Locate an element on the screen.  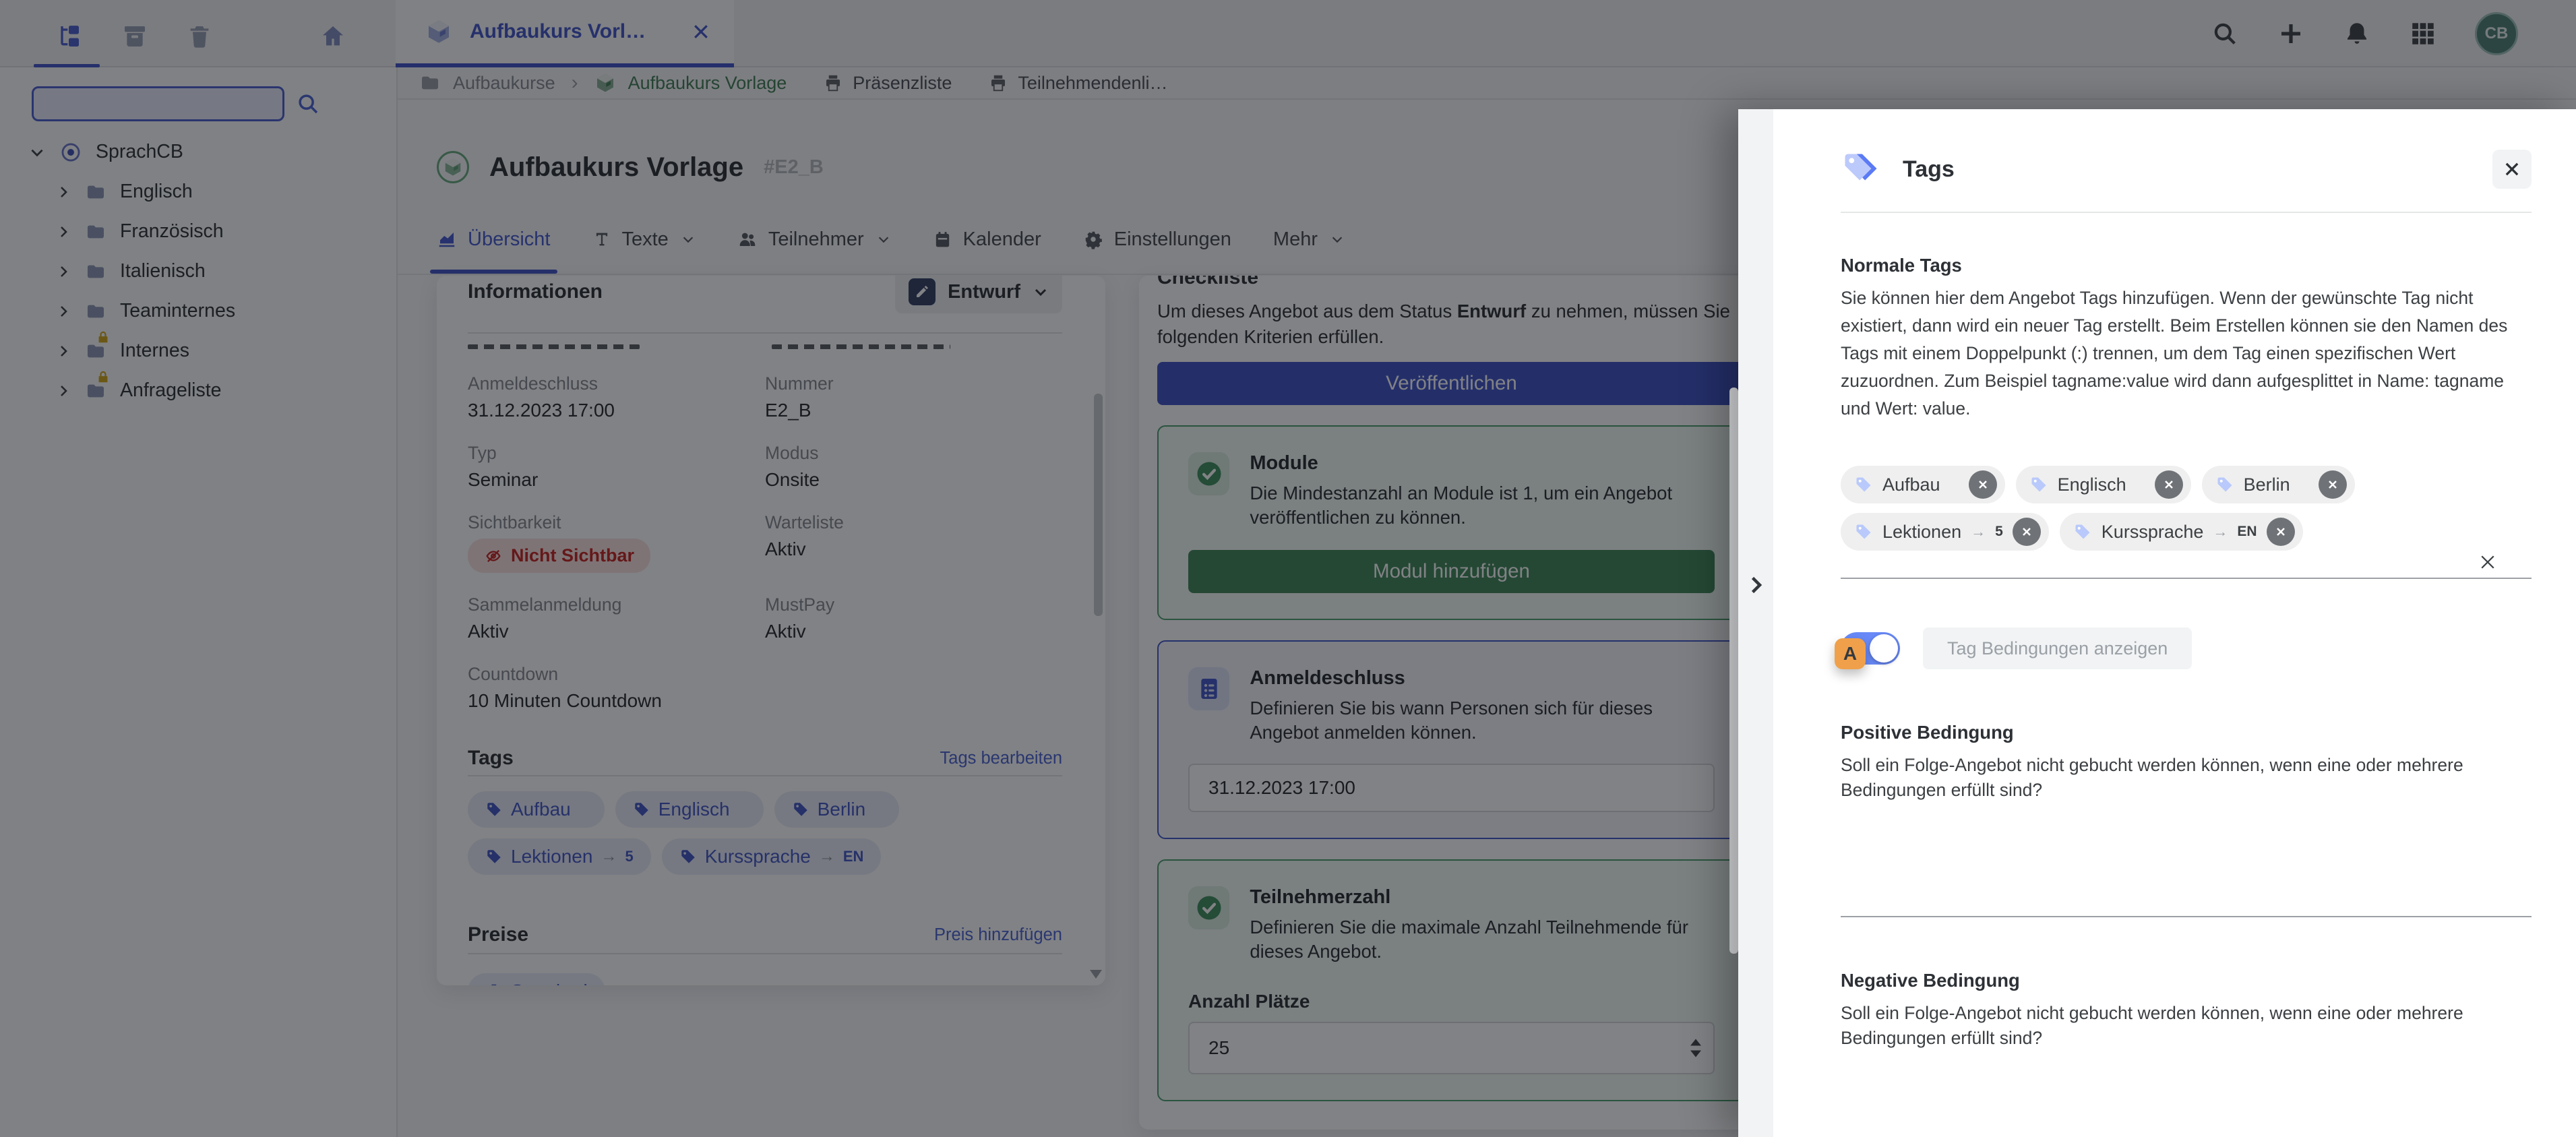
chip-label: Englisch is located at coordinates (2091, 485).